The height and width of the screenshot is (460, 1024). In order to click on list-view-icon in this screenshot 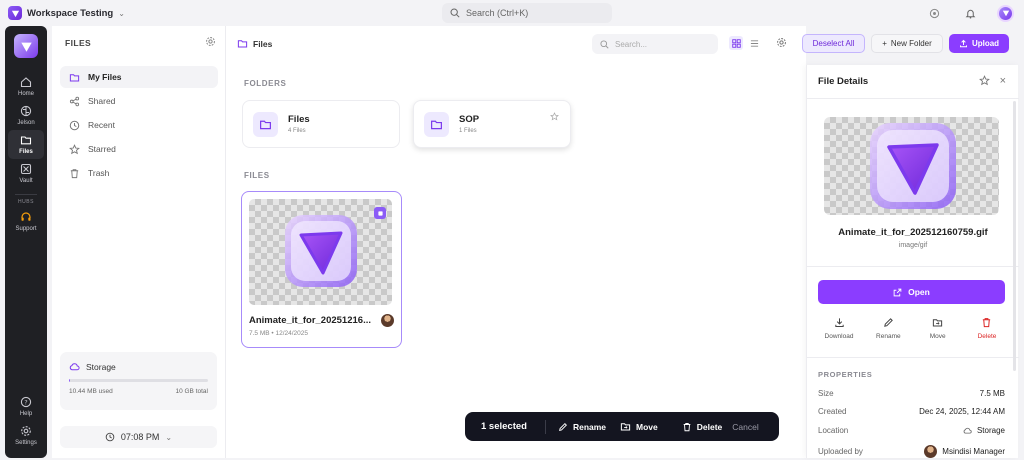, I will do `click(754, 43)`.